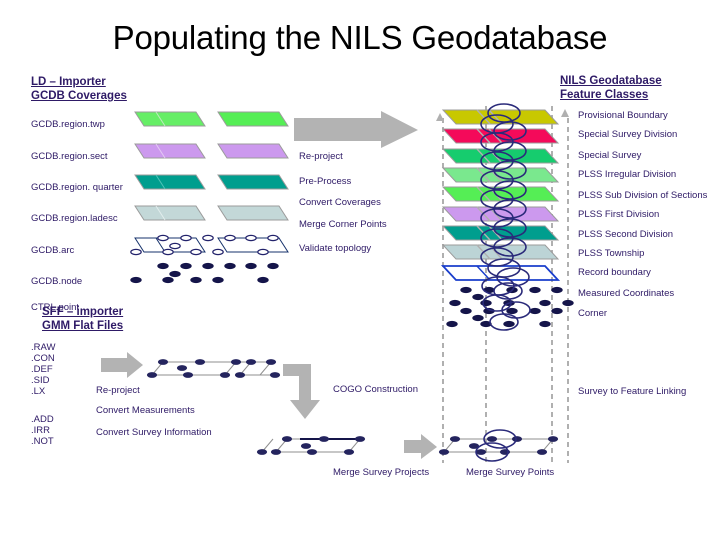 This screenshot has height=540, width=720. What do you see at coordinates (209, 197) in the screenshot?
I see `gcdb-coverage-shapes` at bounding box center [209, 197].